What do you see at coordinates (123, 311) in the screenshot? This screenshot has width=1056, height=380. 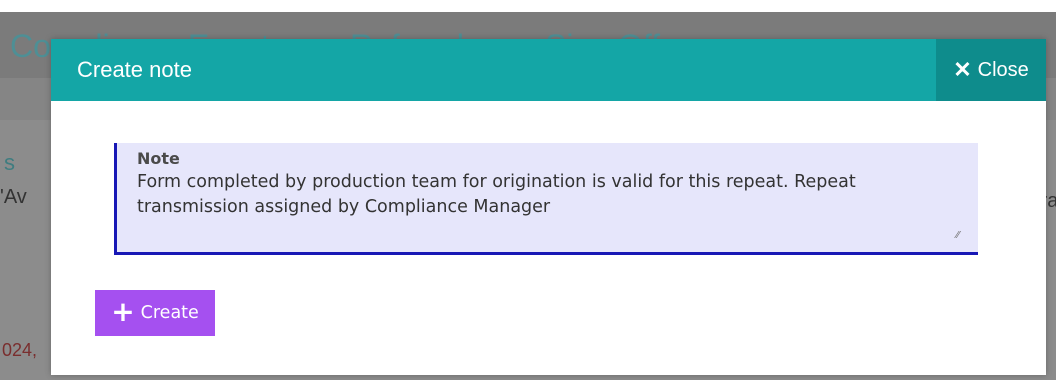 I see `plus-icon: +` at bounding box center [123, 311].